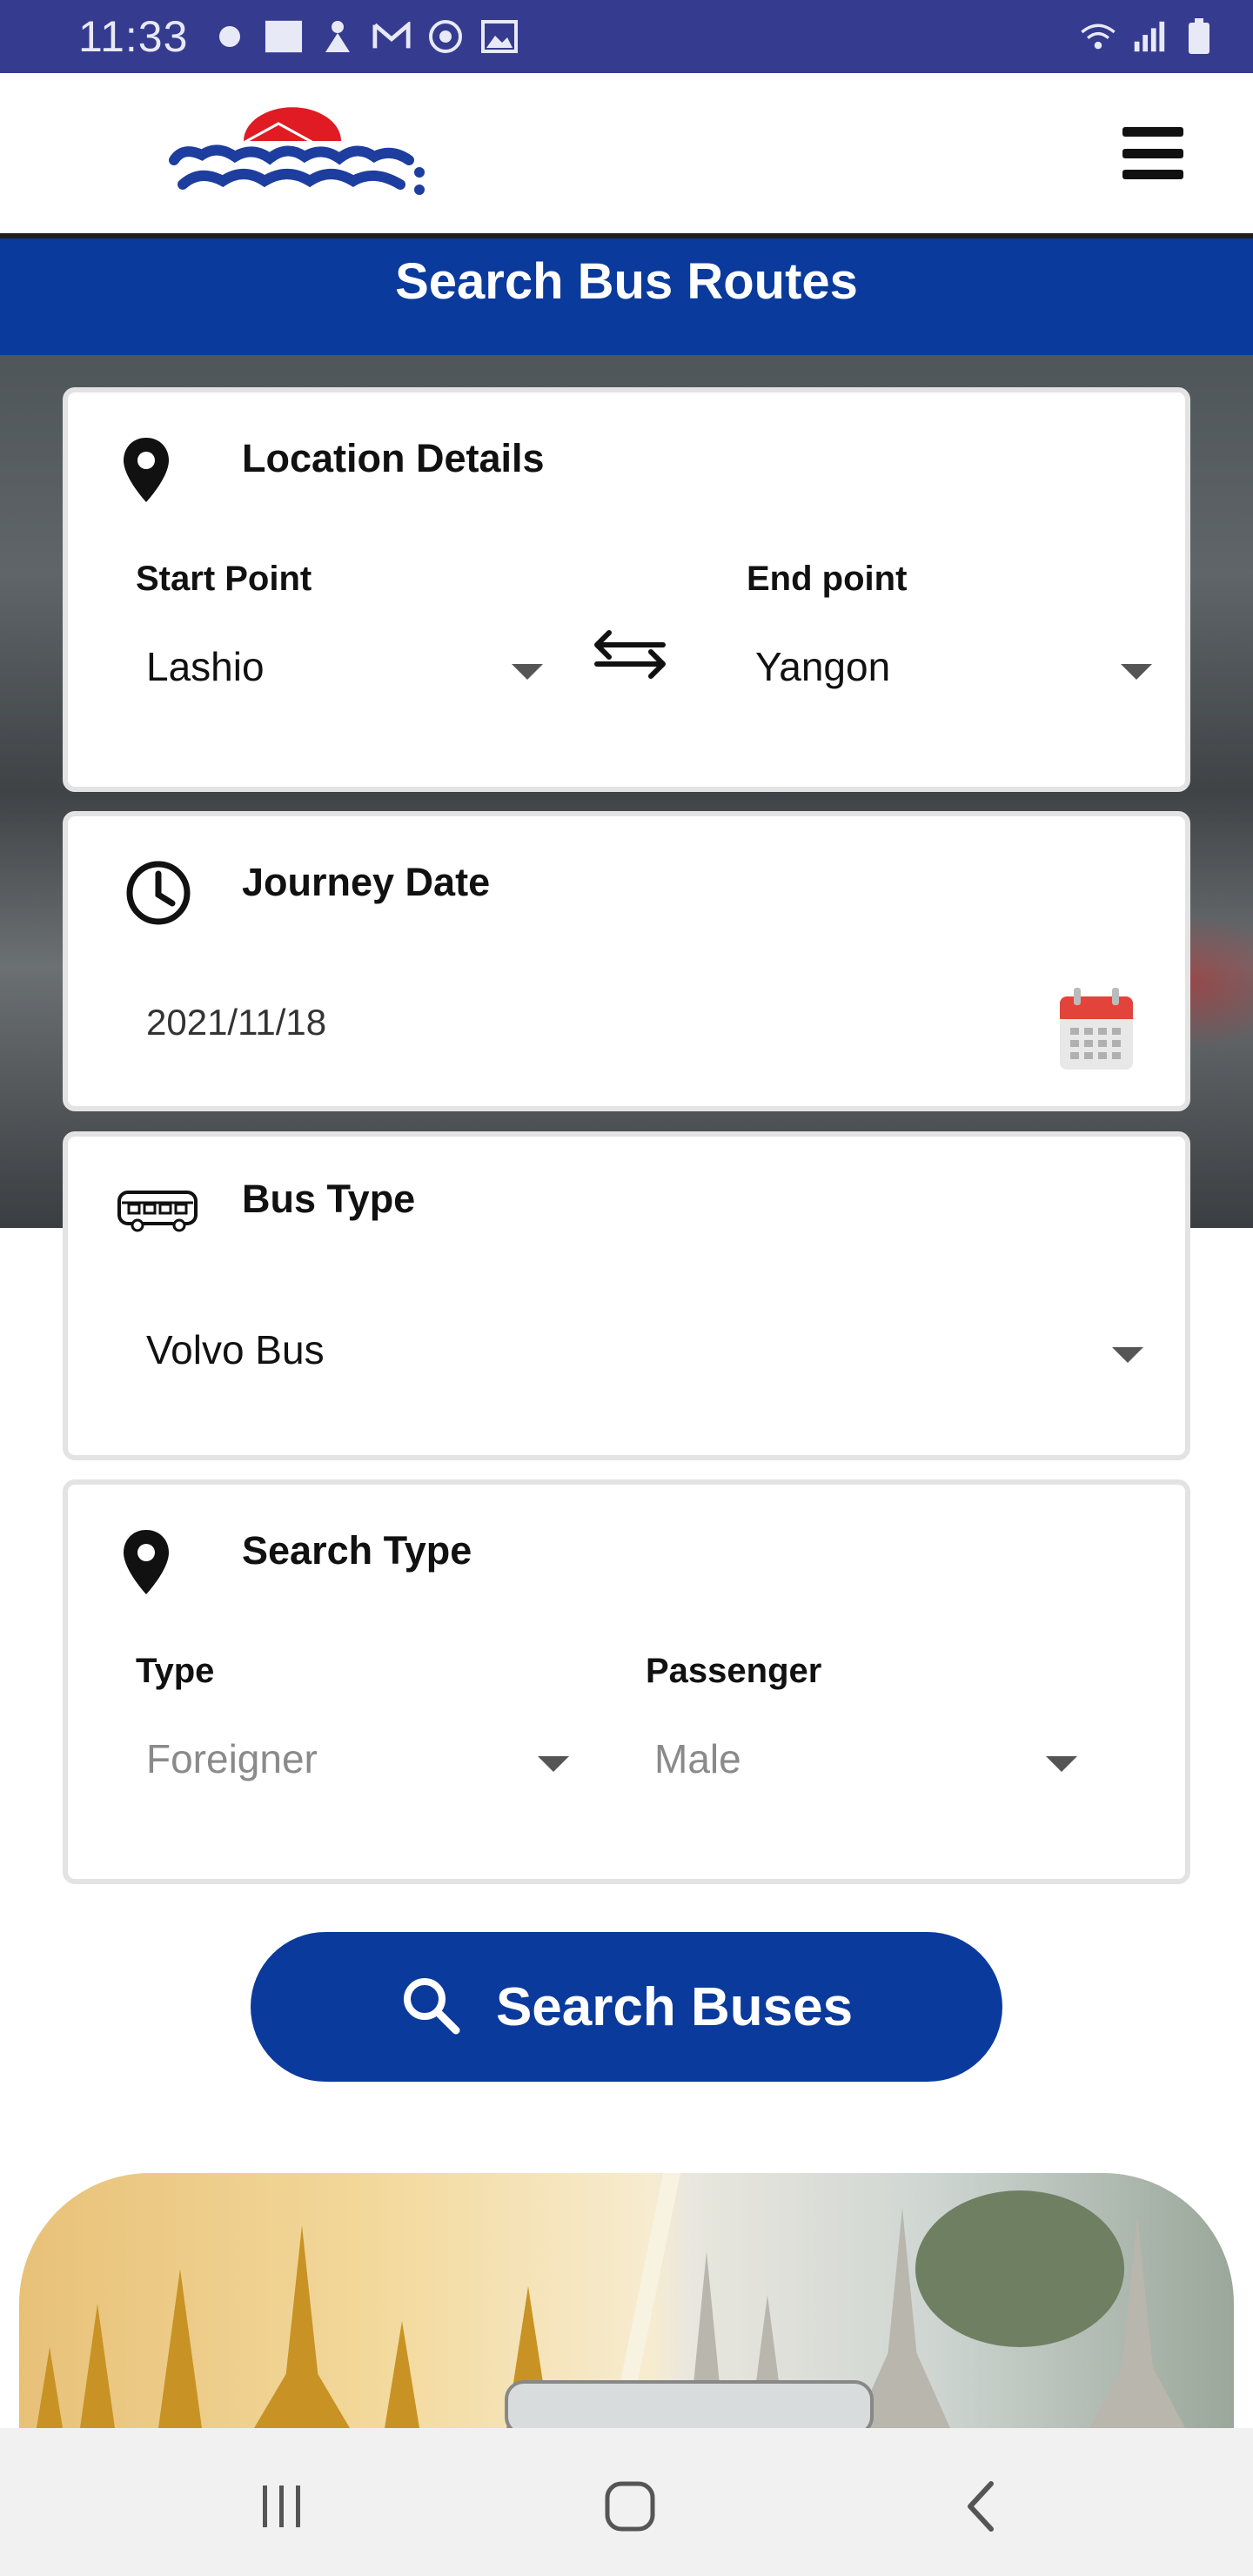 The image size is (1253, 2576). Describe the element at coordinates (626, 961) in the screenshot. I see `journey-date-card: Journey Date 2021/11/18` at that location.